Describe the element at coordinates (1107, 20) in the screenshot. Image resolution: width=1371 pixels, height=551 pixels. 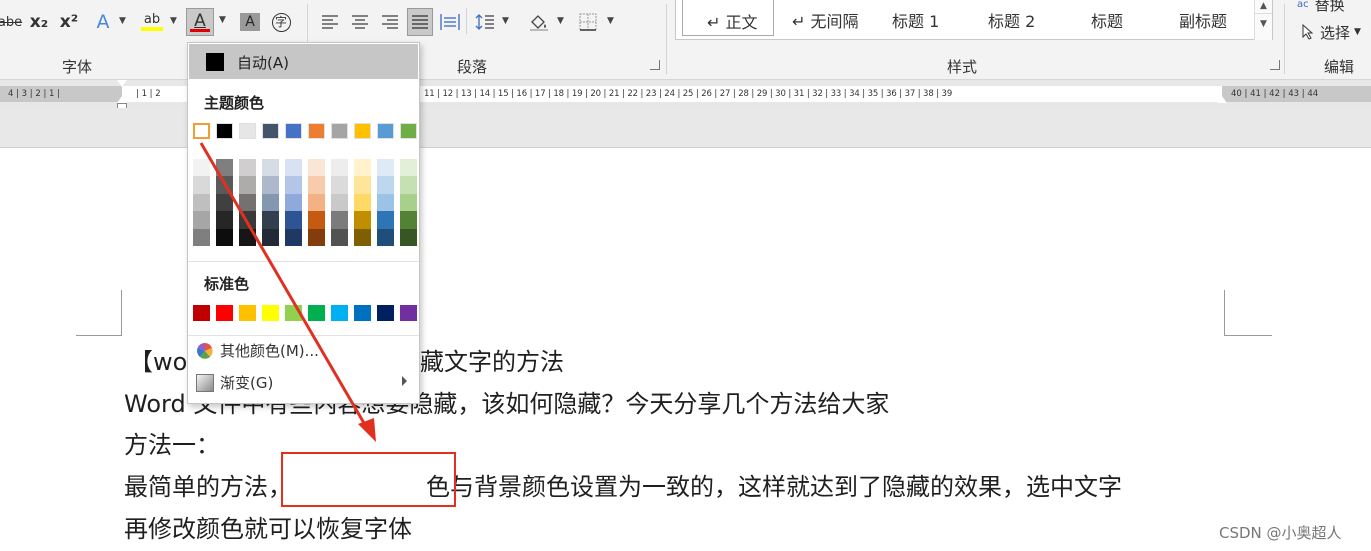
I see `style-title: 标题` at that location.